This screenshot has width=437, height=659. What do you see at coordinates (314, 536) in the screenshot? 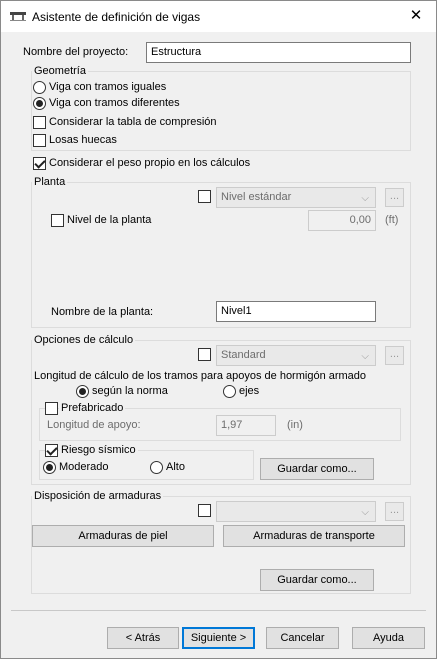
I see `transport-reinforcement-button: Armaduras de transporte` at bounding box center [314, 536].